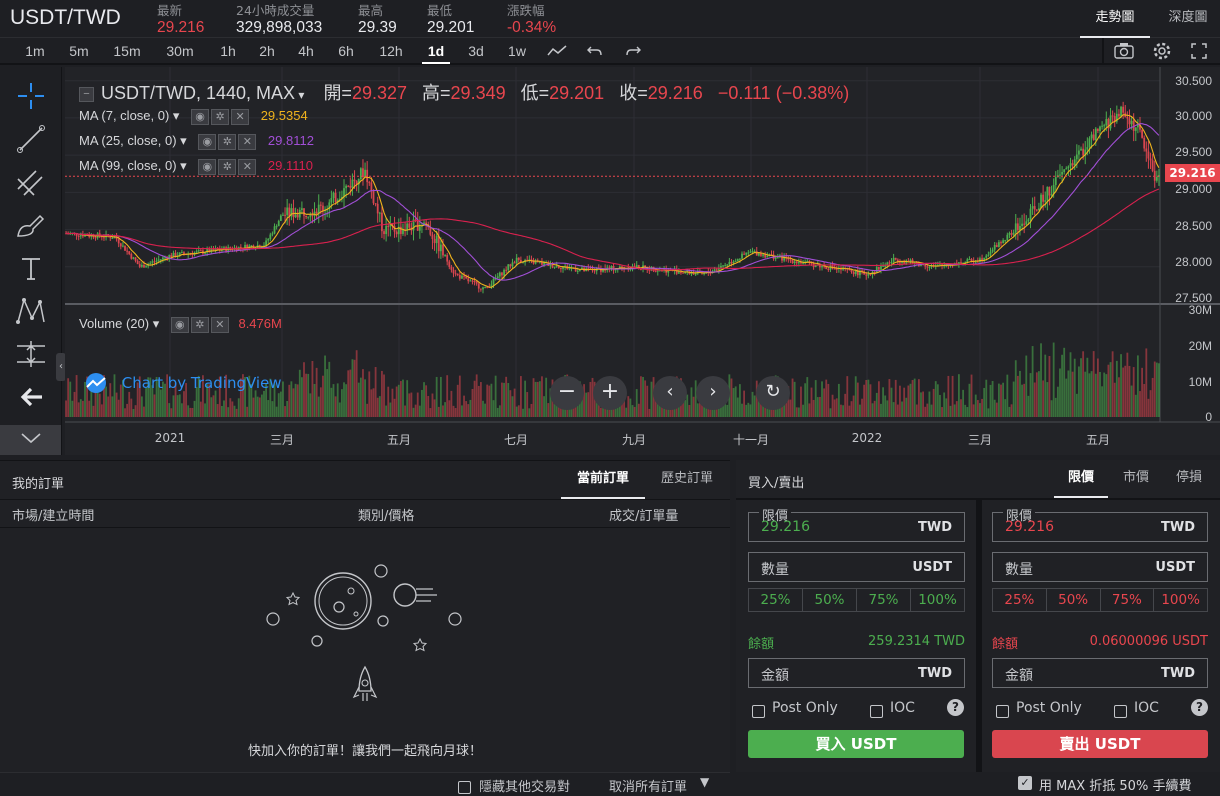 The width and height of the screenshot is (1220, 796). Describe the element at coordinates (603, 480) in the screenshot. I see `tab-current-orders: 當前訂單` at that location.